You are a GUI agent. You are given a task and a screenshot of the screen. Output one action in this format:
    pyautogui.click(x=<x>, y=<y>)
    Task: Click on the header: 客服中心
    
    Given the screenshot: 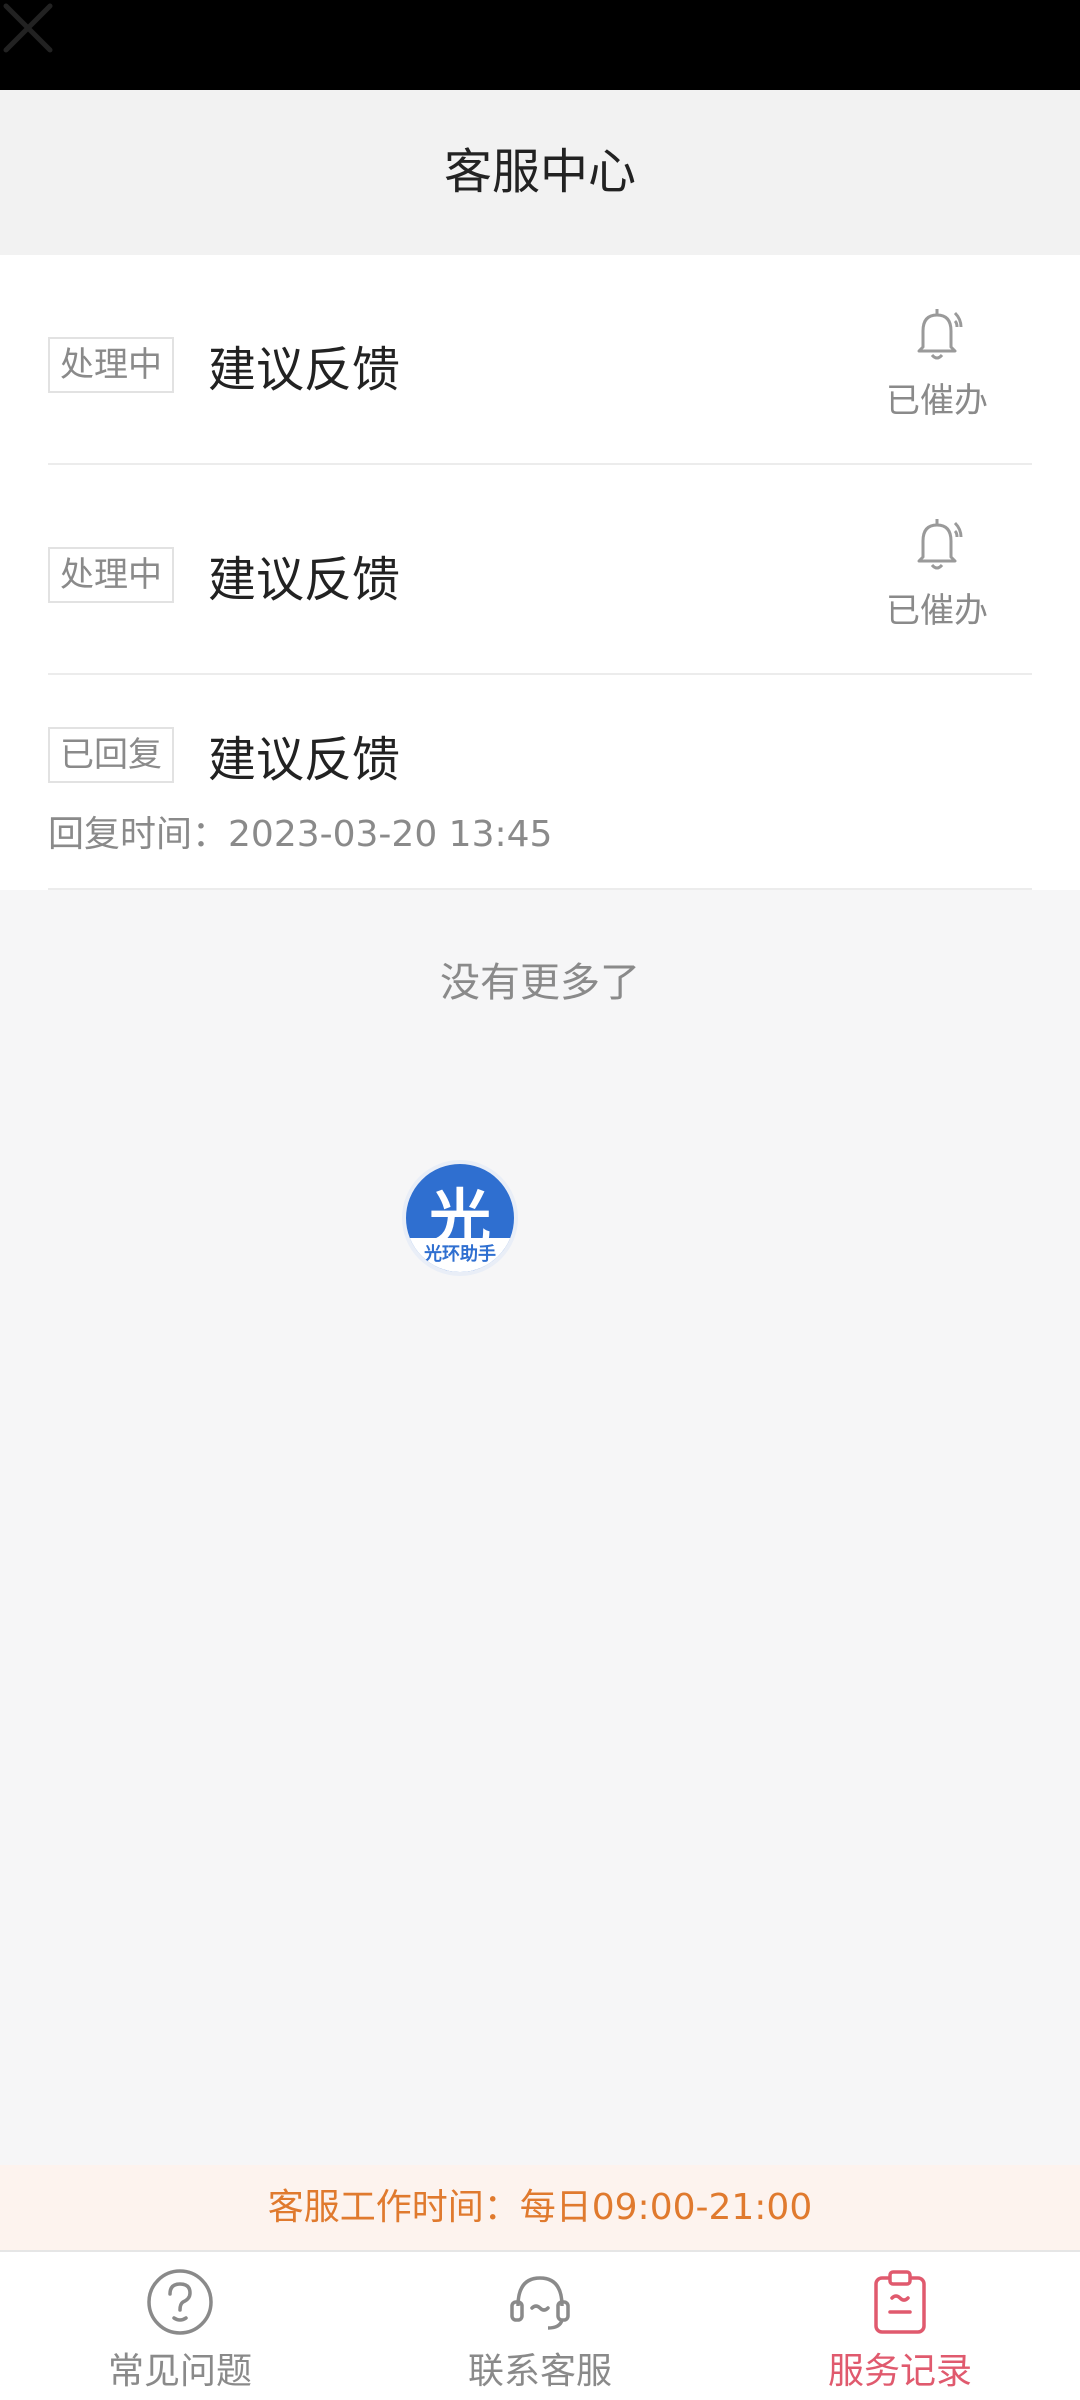 What is the action you would take?
    pyautogui.click(x=540, y=172)
    